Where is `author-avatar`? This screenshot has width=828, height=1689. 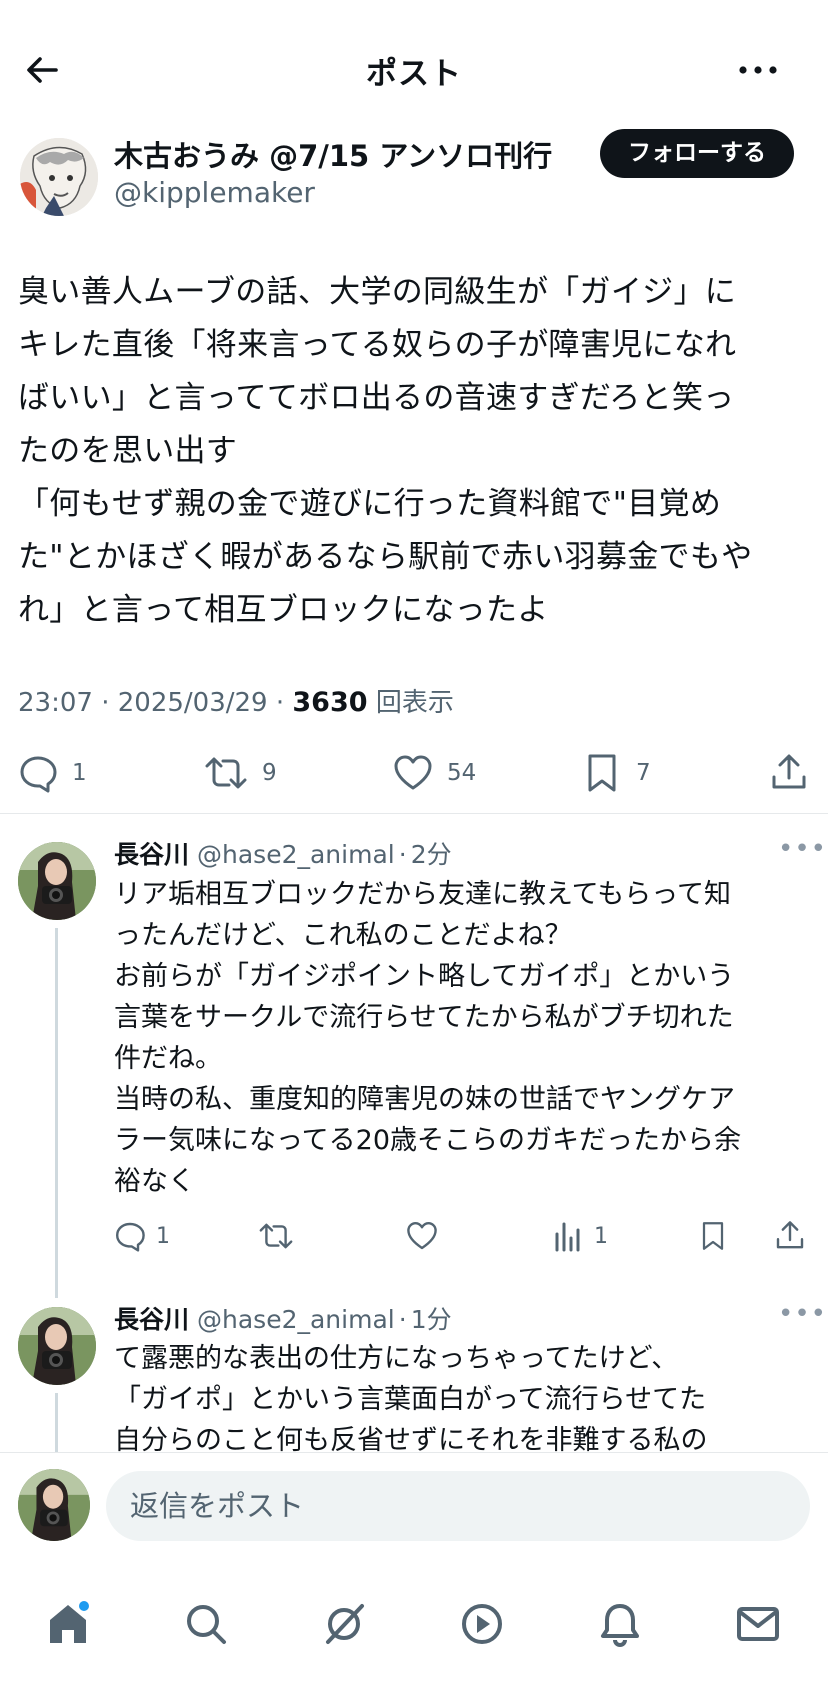
author-avatar is located at coordinates (59, 177).